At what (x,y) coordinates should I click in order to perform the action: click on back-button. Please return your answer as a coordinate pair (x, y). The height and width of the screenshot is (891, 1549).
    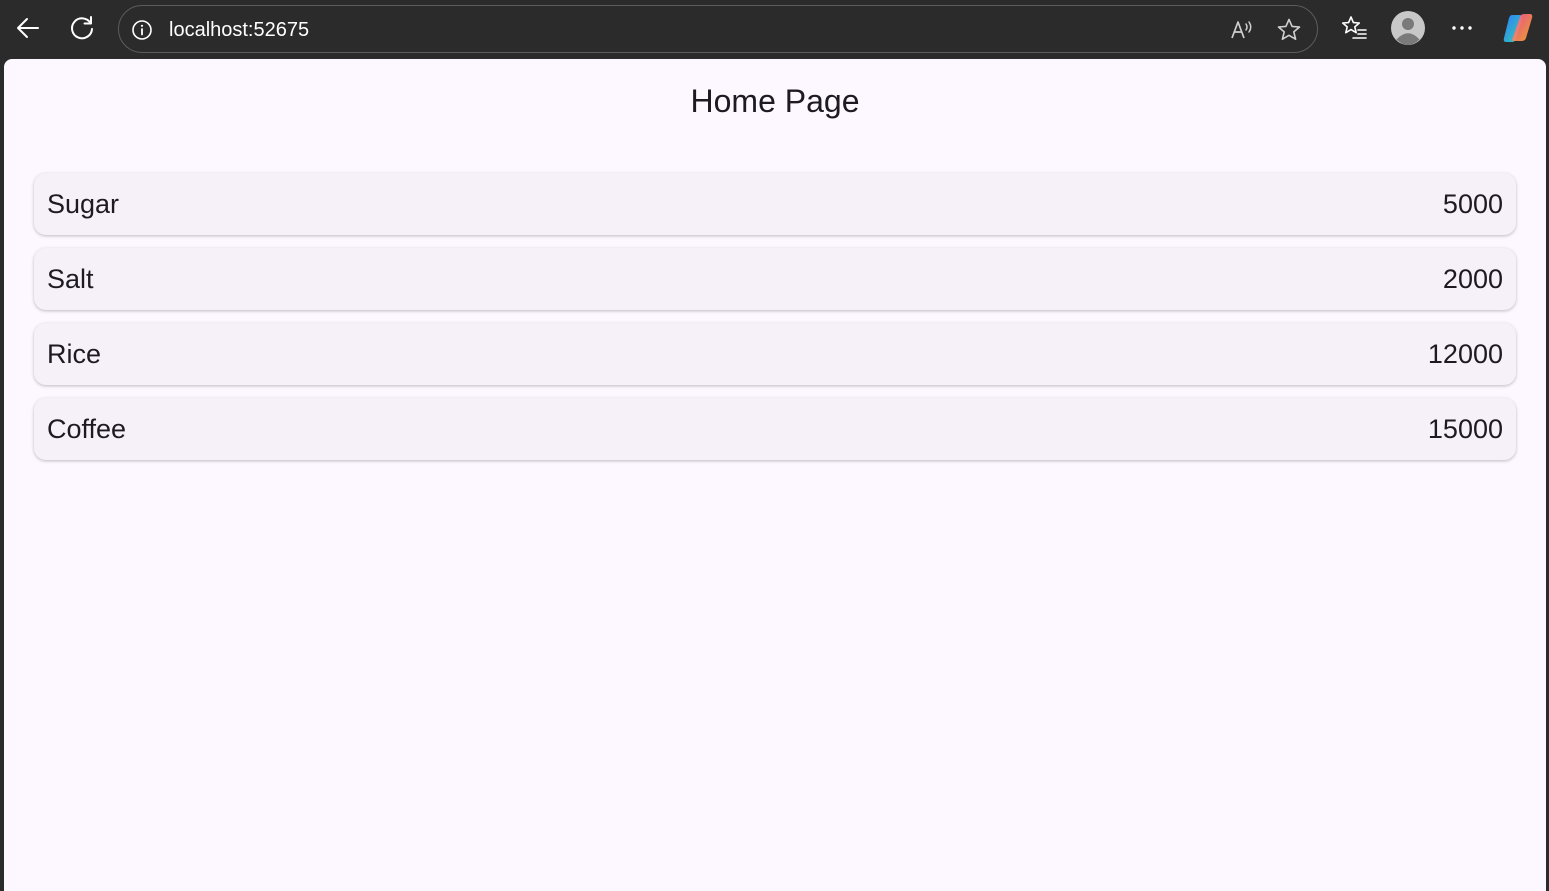
    Looking at the image, I should click on (28, 28).